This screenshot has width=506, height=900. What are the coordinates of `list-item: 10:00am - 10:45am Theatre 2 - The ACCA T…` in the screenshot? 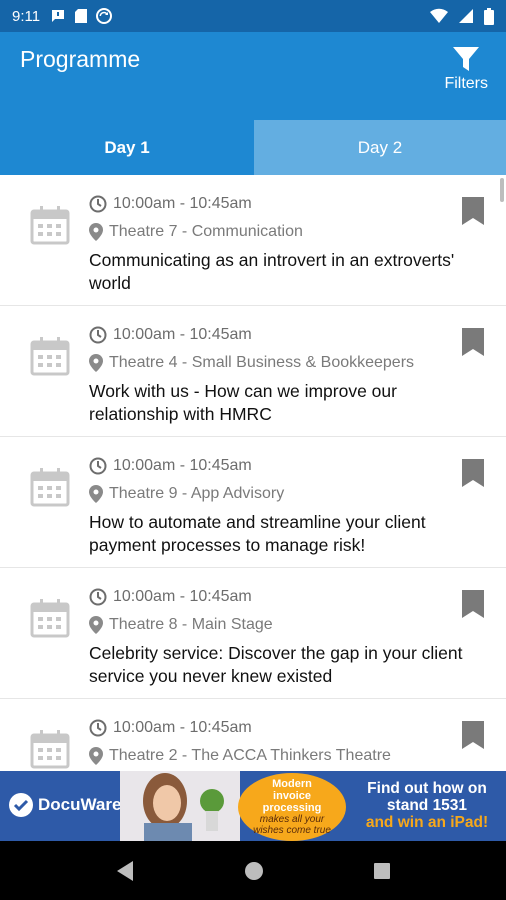 It's located at (253, 735).